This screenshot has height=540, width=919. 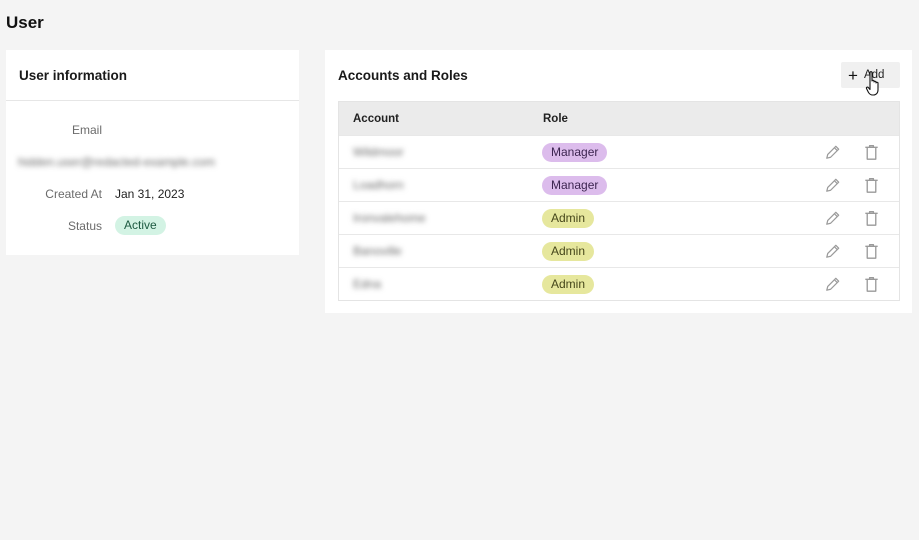 I want to click on table-row: Loadhorn Manager, so click(x=619, y=184).